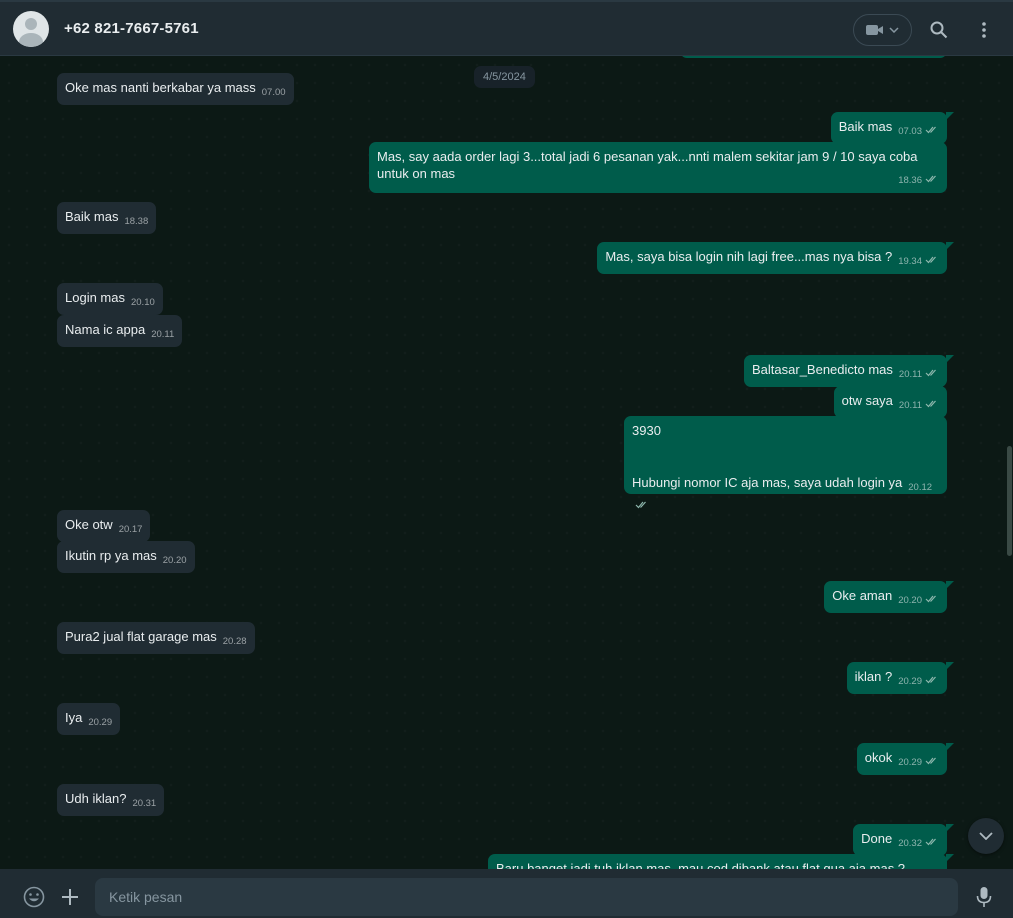 The width and height of the screenshot is (1013, 918). I want to click on message-text: Oke aman, so click(862, 595).